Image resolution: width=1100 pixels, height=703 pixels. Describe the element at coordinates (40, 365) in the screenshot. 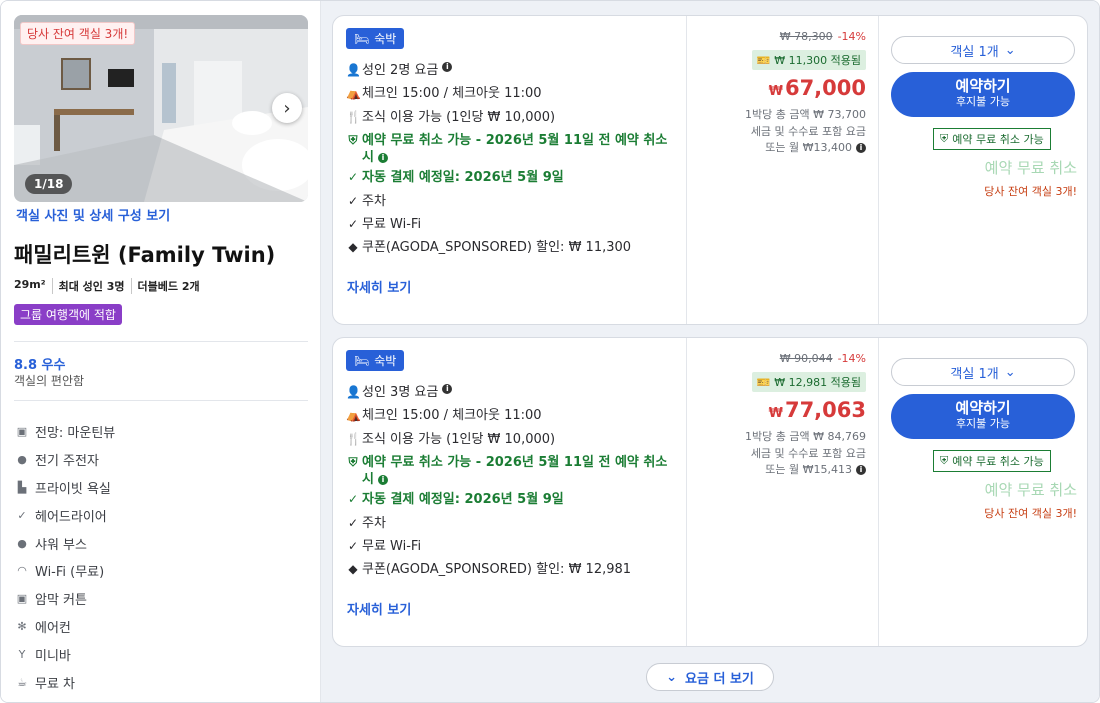

I see `room-score: 8.8 우수` at that location.